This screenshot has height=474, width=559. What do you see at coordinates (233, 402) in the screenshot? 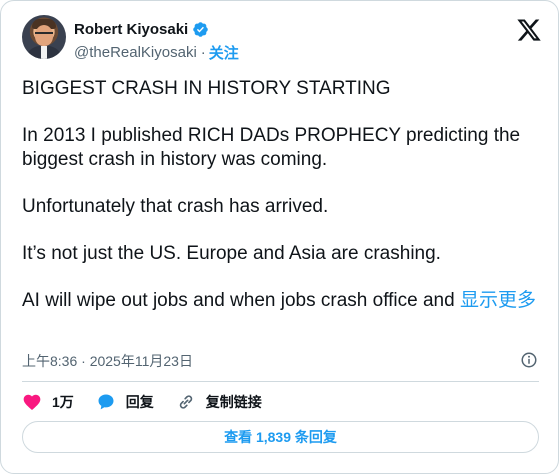
I see `copy-link-label: 复制链接` at bounding box center [233, 402].